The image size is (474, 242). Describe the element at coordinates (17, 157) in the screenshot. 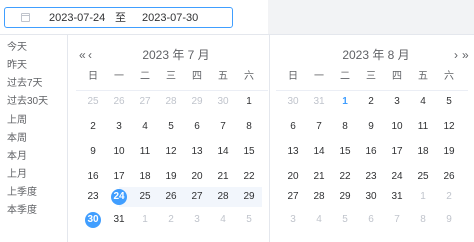

I see `shortcut-item: 本月` at that location.